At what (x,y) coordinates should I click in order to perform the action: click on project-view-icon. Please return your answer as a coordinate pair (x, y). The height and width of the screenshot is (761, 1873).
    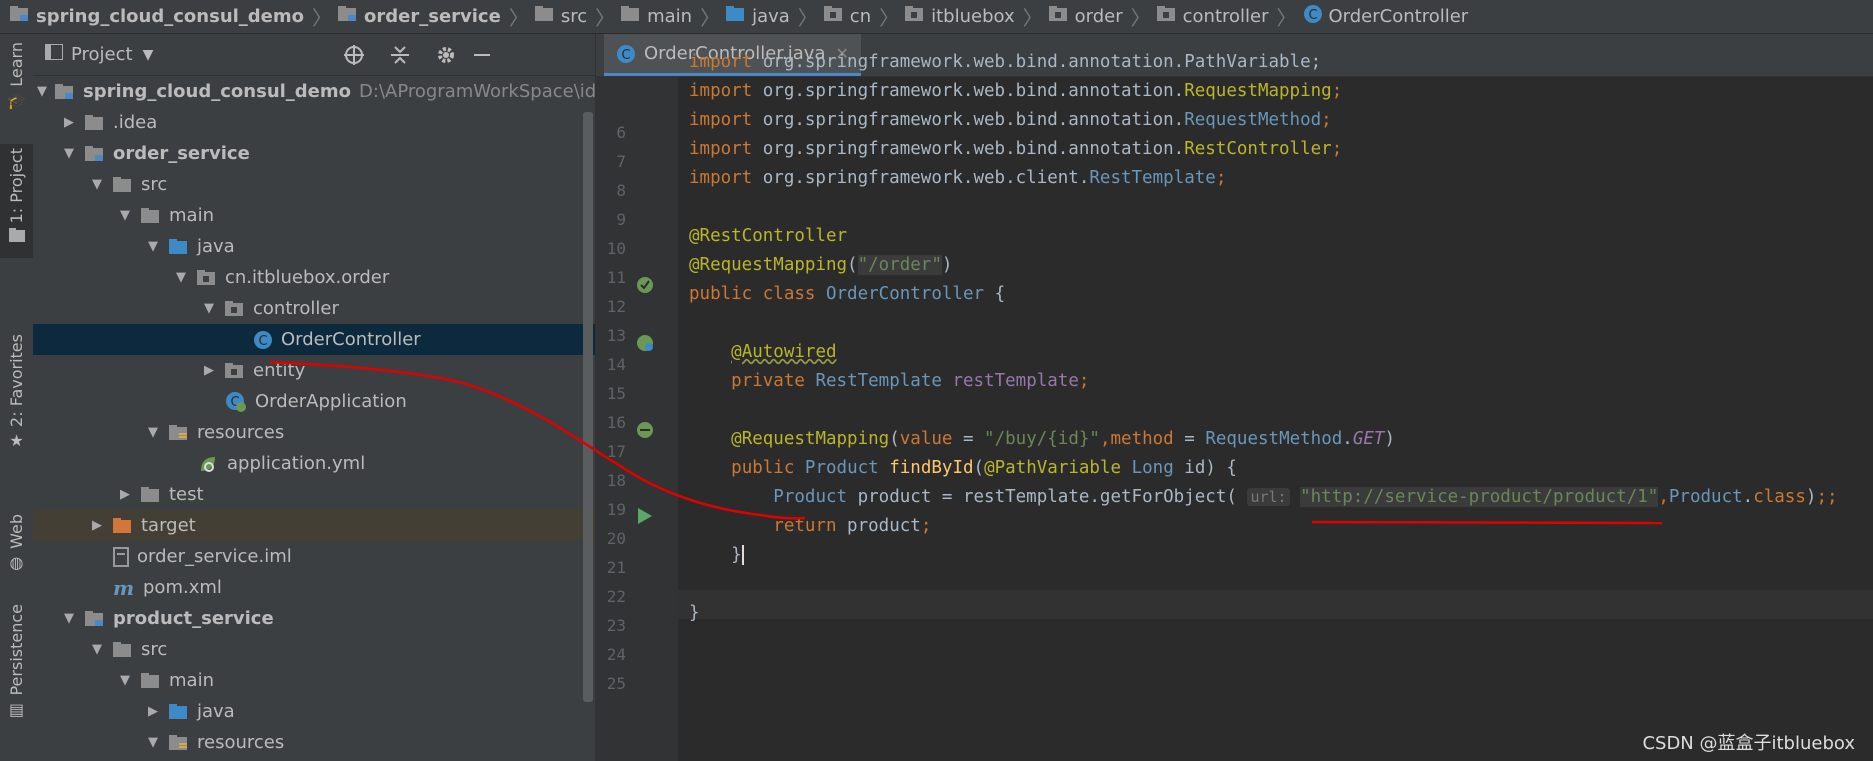
    Looking at the image, I should click on (54, 54).